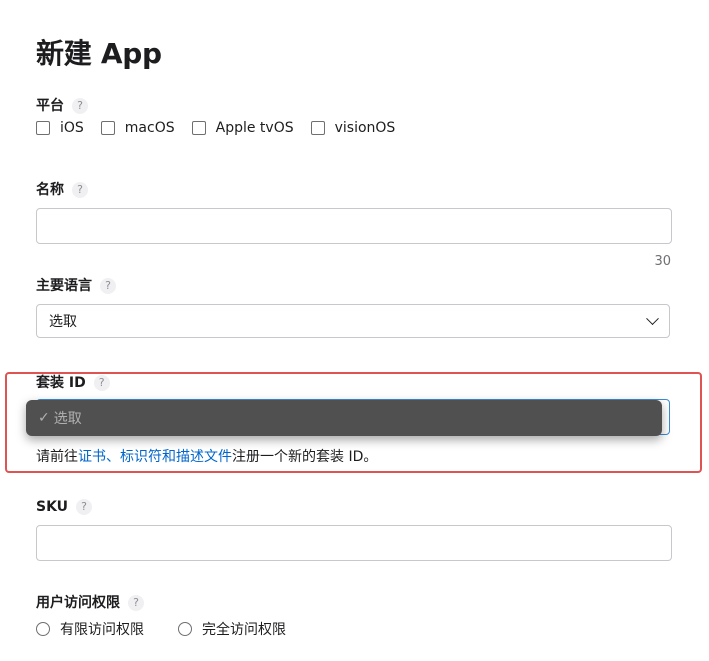 The image size is (709, 661). What do you see at coordinates (344, 418) in the screenshot?
I see `bundle-id-popup-option: ✓ 选取` at bounding box center [344, 418].